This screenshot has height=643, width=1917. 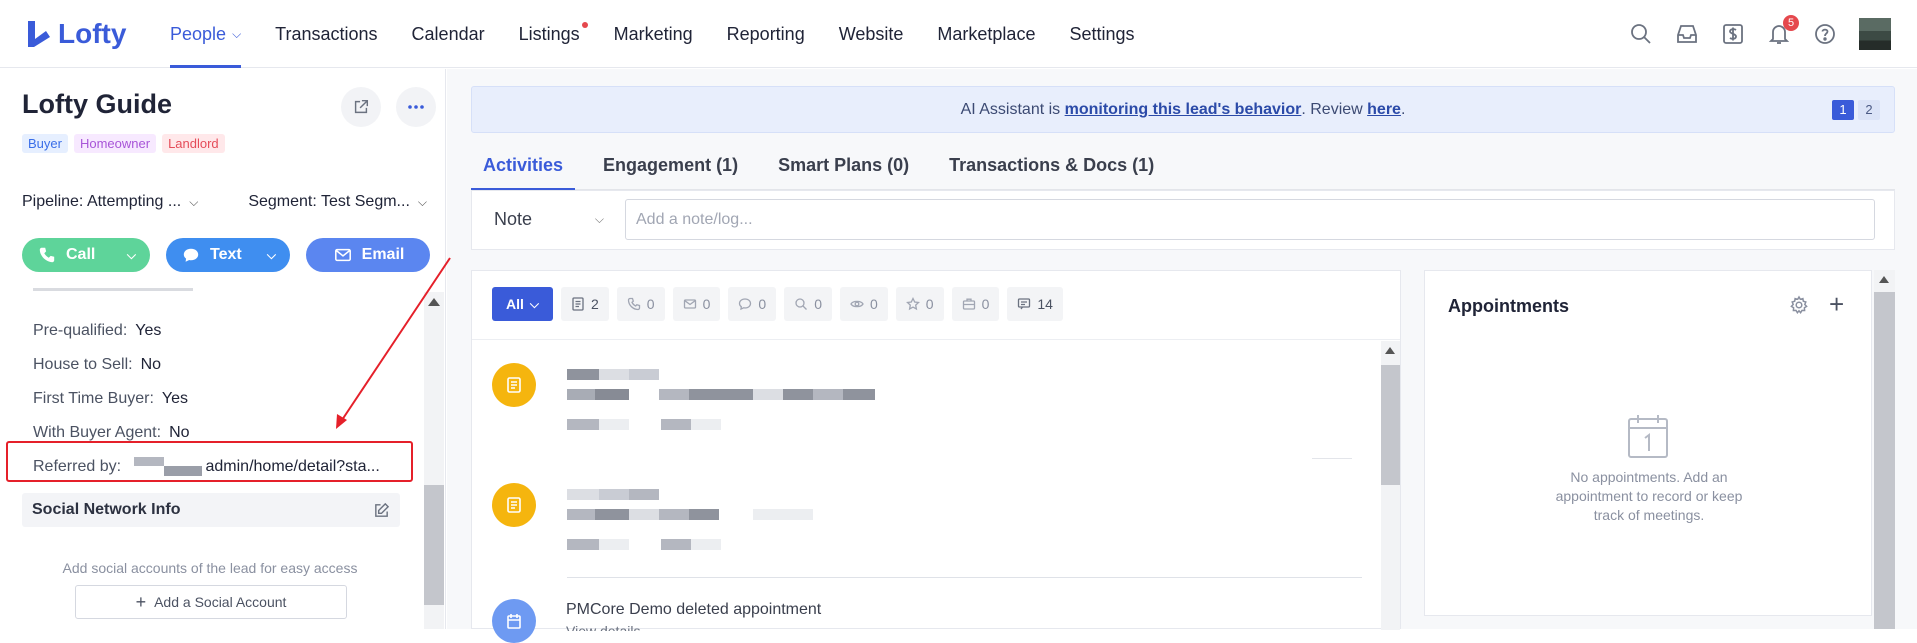 What do you see at coordinates (1733, 34) in the screenshot?
I see `dollar-icon` at bounding box center [1733, 34].